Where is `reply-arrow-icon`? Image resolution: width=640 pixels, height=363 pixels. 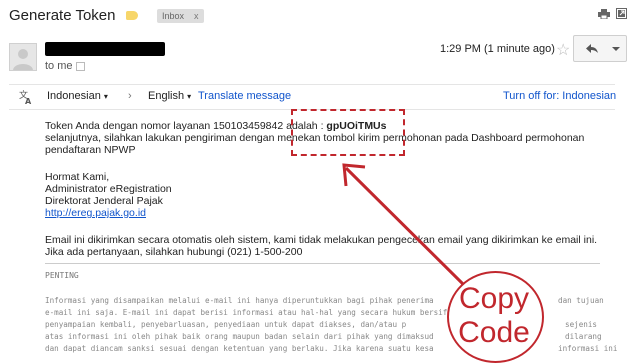
reply-arrow-icon is located at coordinates (592, 48).